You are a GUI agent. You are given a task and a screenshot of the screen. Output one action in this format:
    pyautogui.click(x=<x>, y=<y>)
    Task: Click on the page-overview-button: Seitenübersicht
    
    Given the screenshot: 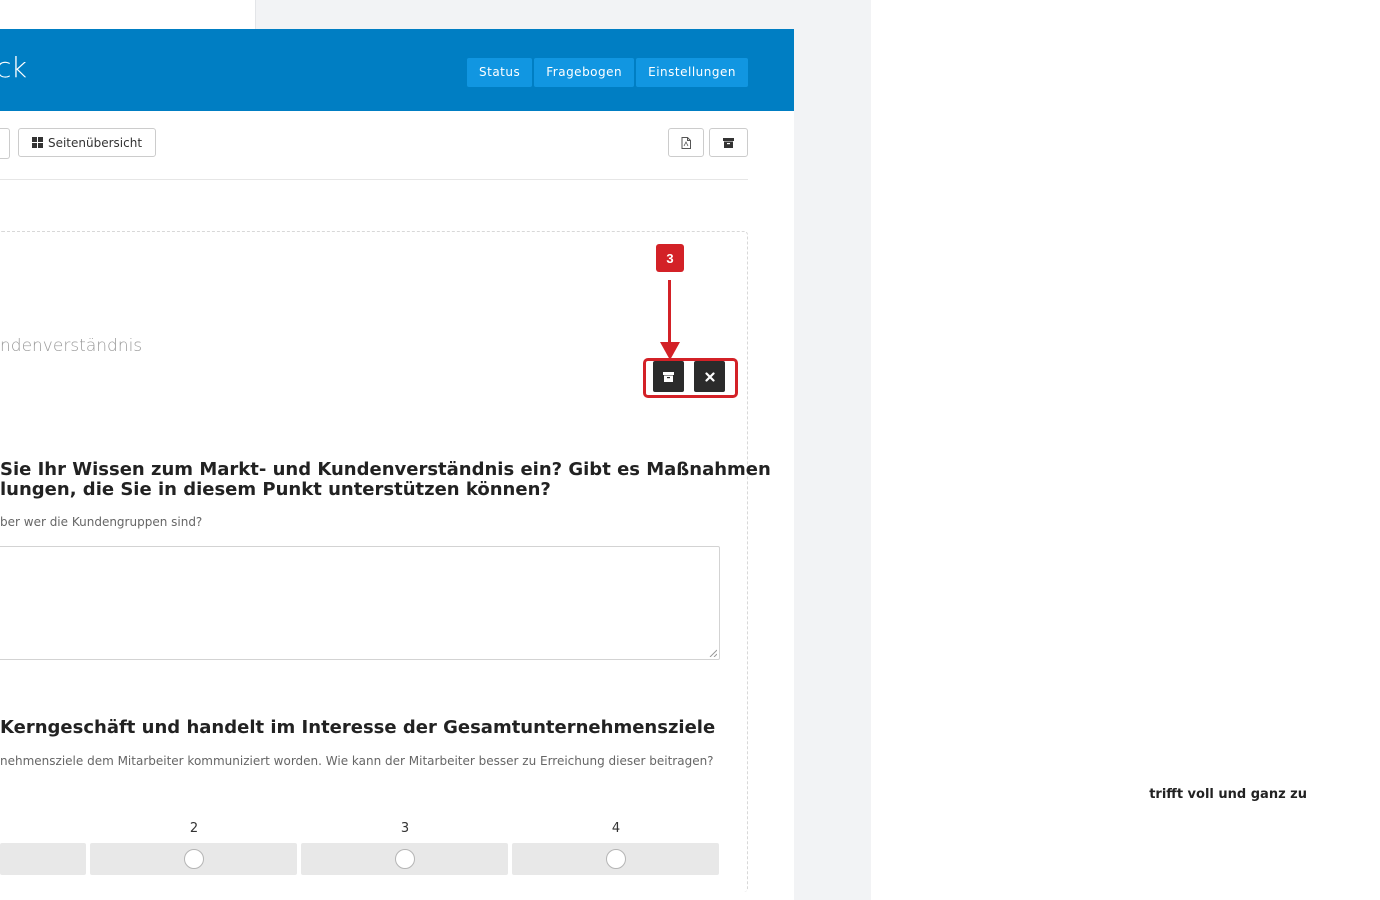 What is the action you would take?
    pyautogui.click(x=87, y=142)
    